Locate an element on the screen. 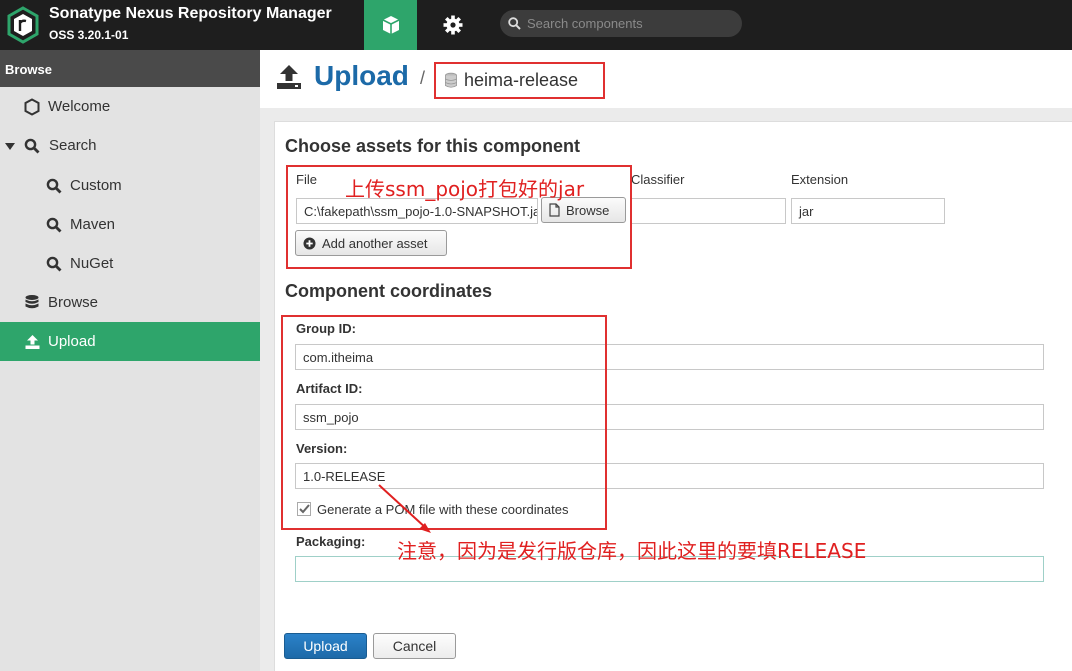  sidebar-item-label: Search is located at coordinates (73, 145).